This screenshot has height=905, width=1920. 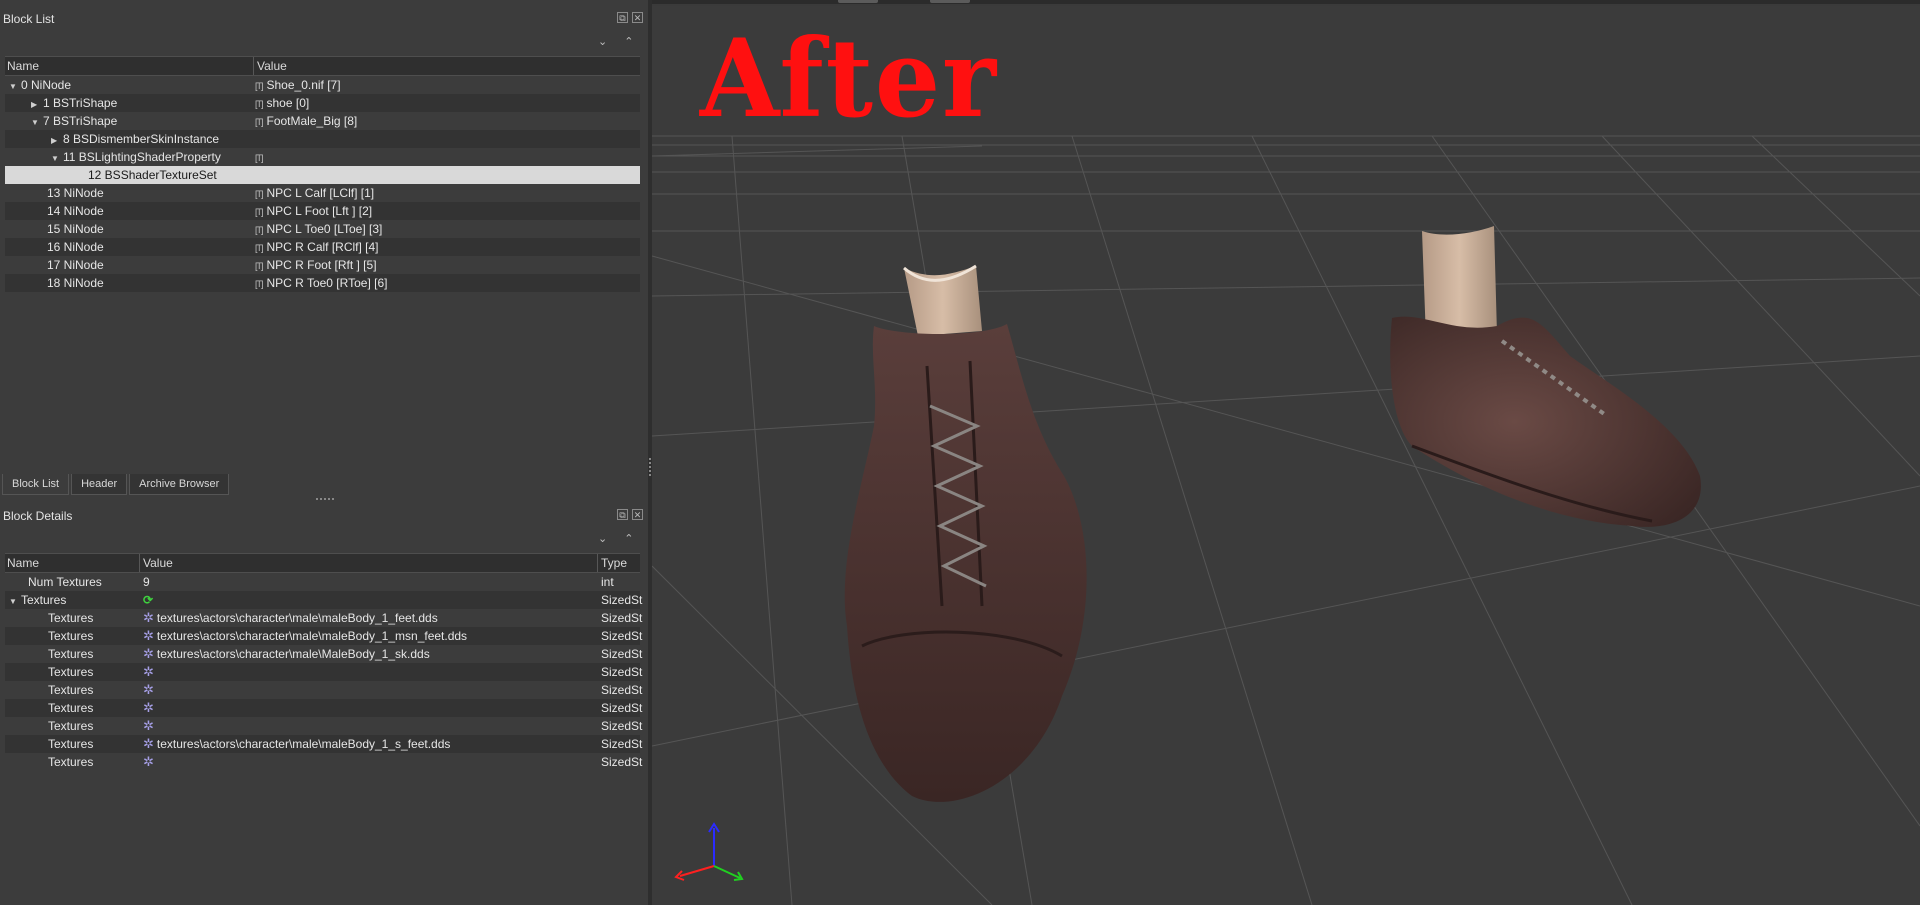 I want to click on detail-row: ▼ Textures ⟳ SizedSt, so click(x=323, y=600).